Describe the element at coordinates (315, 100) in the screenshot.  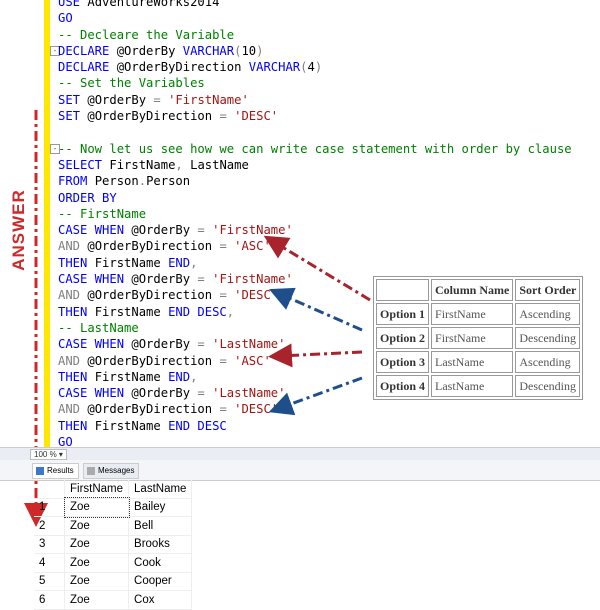
I see `code-line: SET @OrderBy = 'FirstName'` at that location.